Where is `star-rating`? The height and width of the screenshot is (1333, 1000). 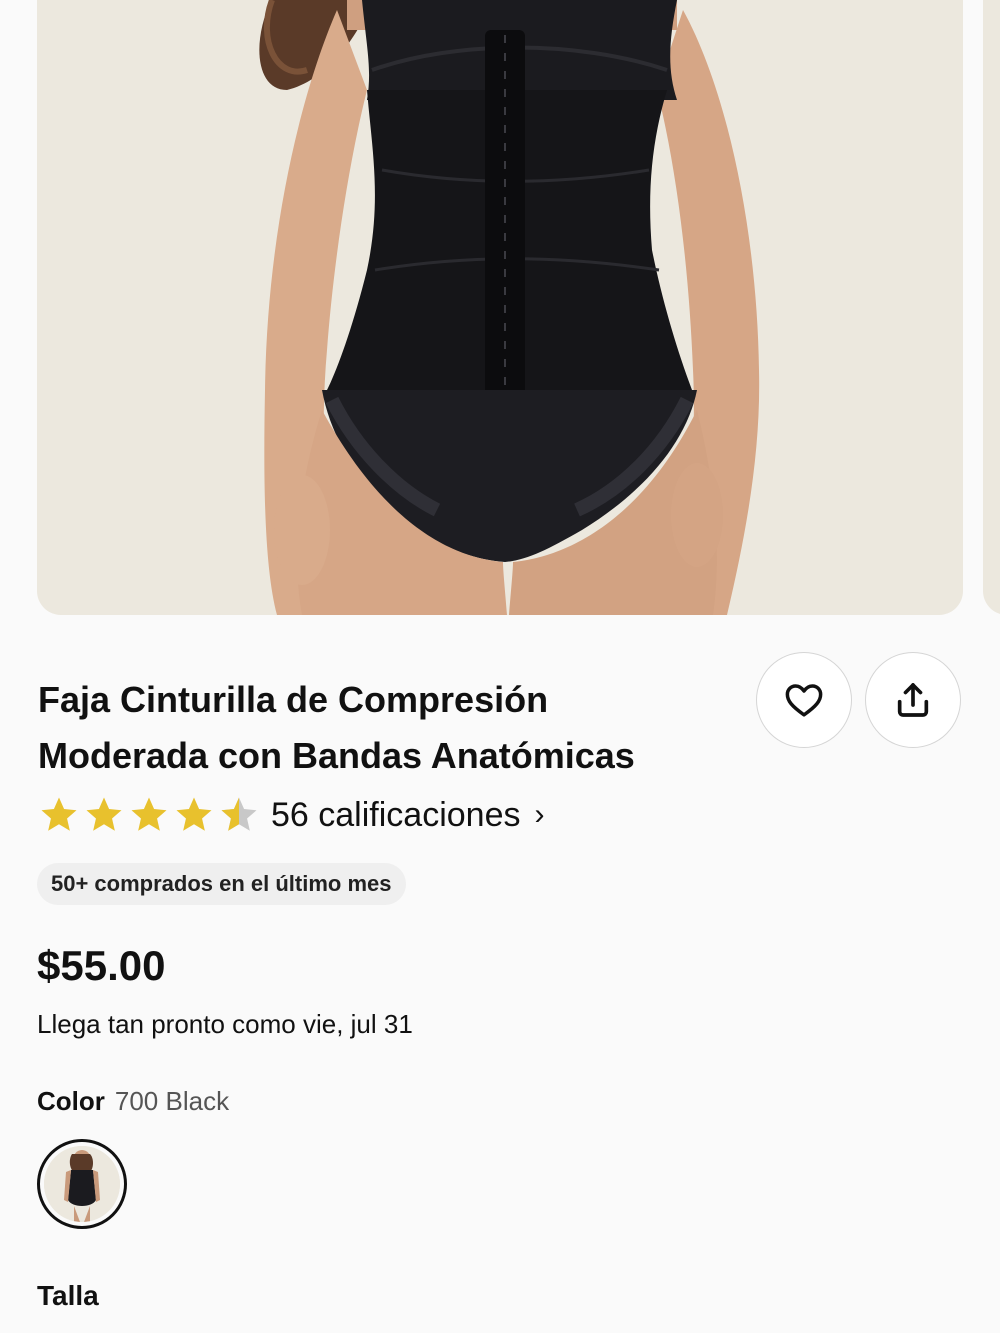 star-rating is located at coordinates (150, 815).